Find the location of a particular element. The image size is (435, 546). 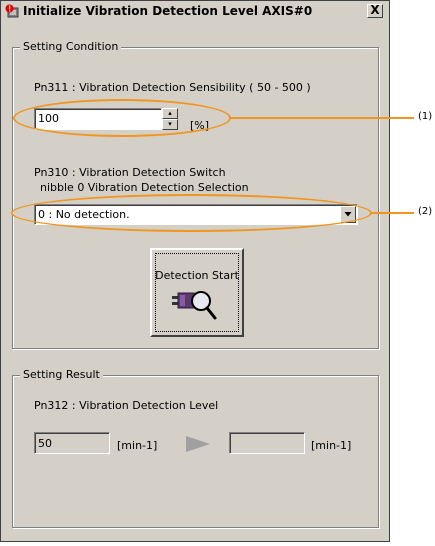

new-level-unit: [min-1] is located at coordinates (331, 445).